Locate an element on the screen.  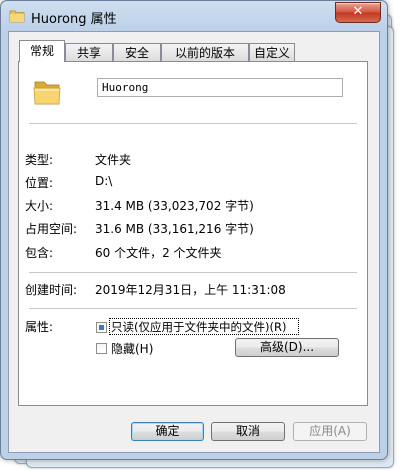
tab-customize: 自定义 is located at coordinates (272, 52).